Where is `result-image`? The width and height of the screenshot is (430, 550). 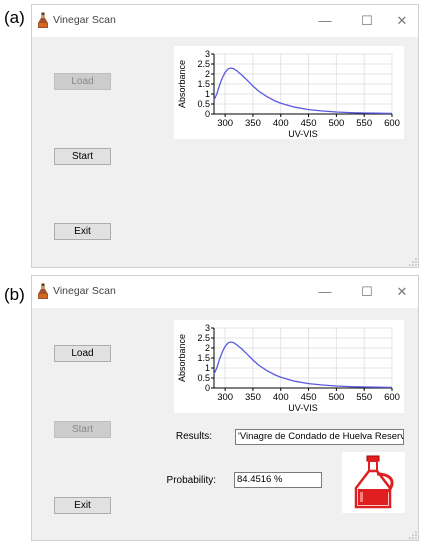 result-image is located at coordinates (373, 482).